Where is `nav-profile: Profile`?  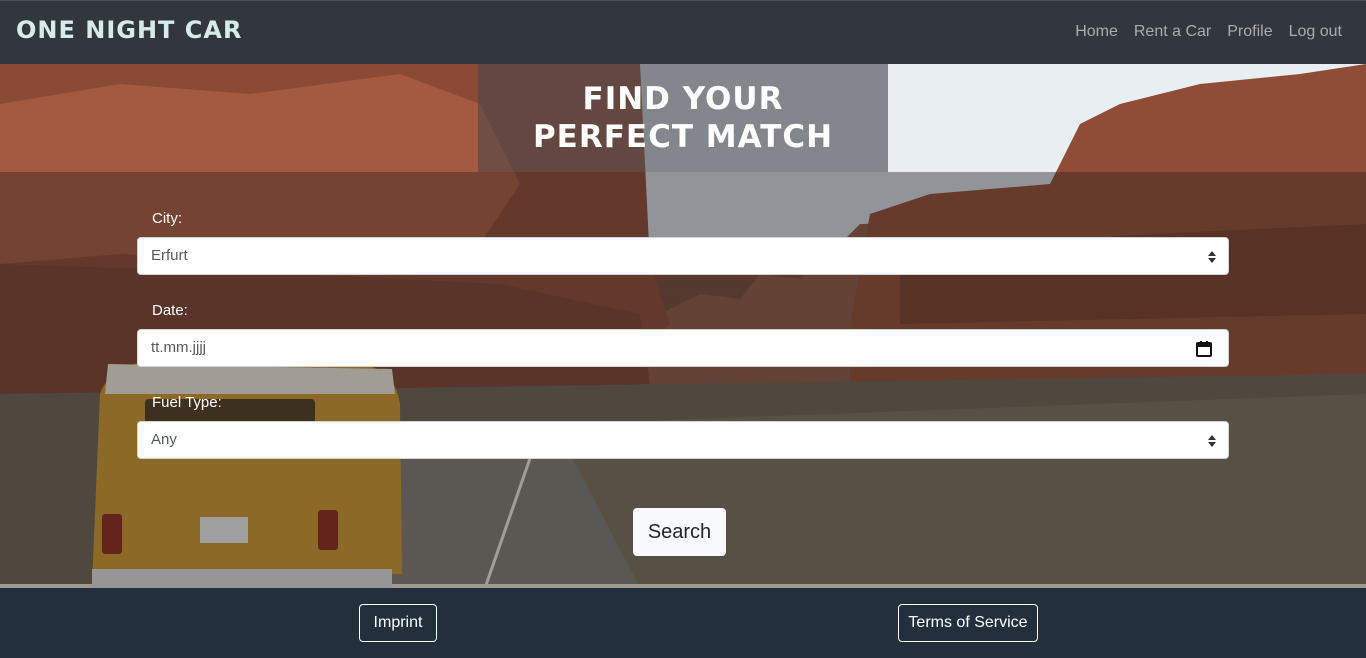
nav-profile: Profile is located at coordinates (1249, 32).